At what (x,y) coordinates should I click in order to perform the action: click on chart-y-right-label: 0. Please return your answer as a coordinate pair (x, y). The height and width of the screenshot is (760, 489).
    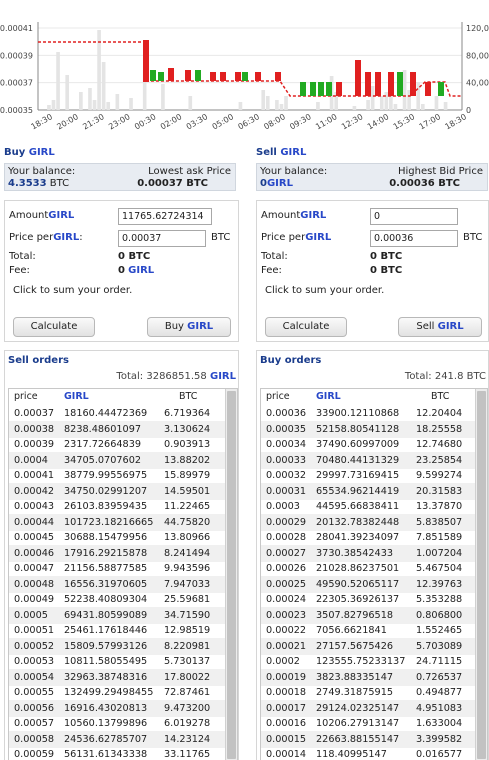
    Looking at the image, I should click on (468, 110).